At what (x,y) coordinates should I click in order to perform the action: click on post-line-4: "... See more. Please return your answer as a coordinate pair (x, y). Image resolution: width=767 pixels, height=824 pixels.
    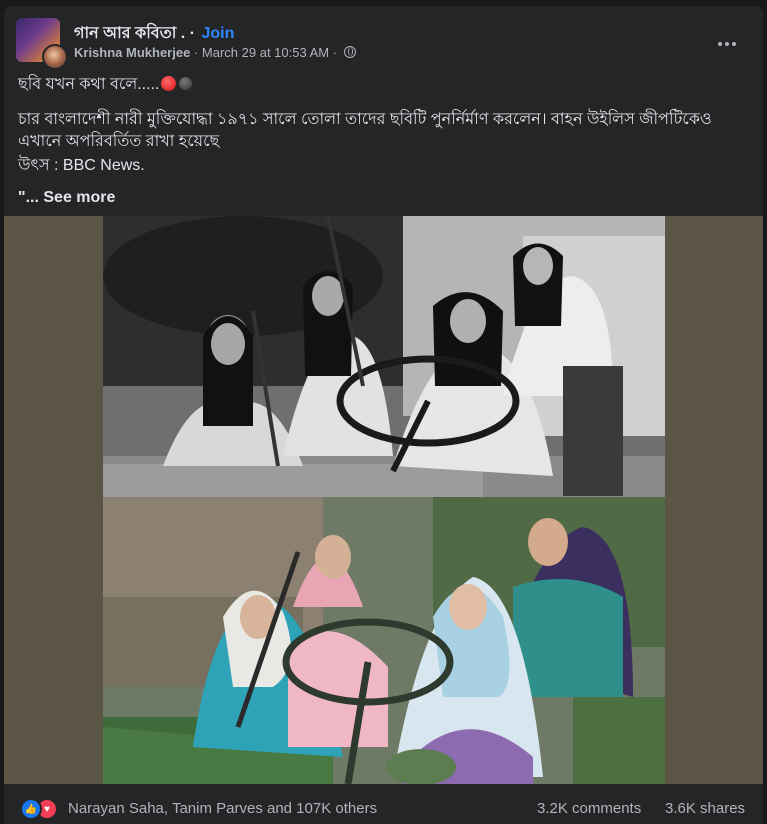
    Looking at the image, I should click on (66, 198).